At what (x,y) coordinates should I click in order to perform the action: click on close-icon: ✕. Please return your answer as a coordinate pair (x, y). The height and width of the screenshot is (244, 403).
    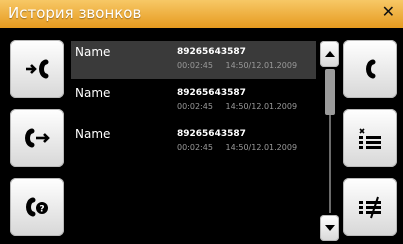
    Looking at the image, I should click on (388, 11).